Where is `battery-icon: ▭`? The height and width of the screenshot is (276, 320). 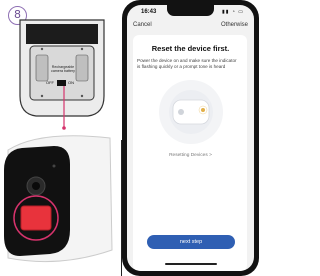 battery-icon: ▭ is located at coordinates (241, 12).